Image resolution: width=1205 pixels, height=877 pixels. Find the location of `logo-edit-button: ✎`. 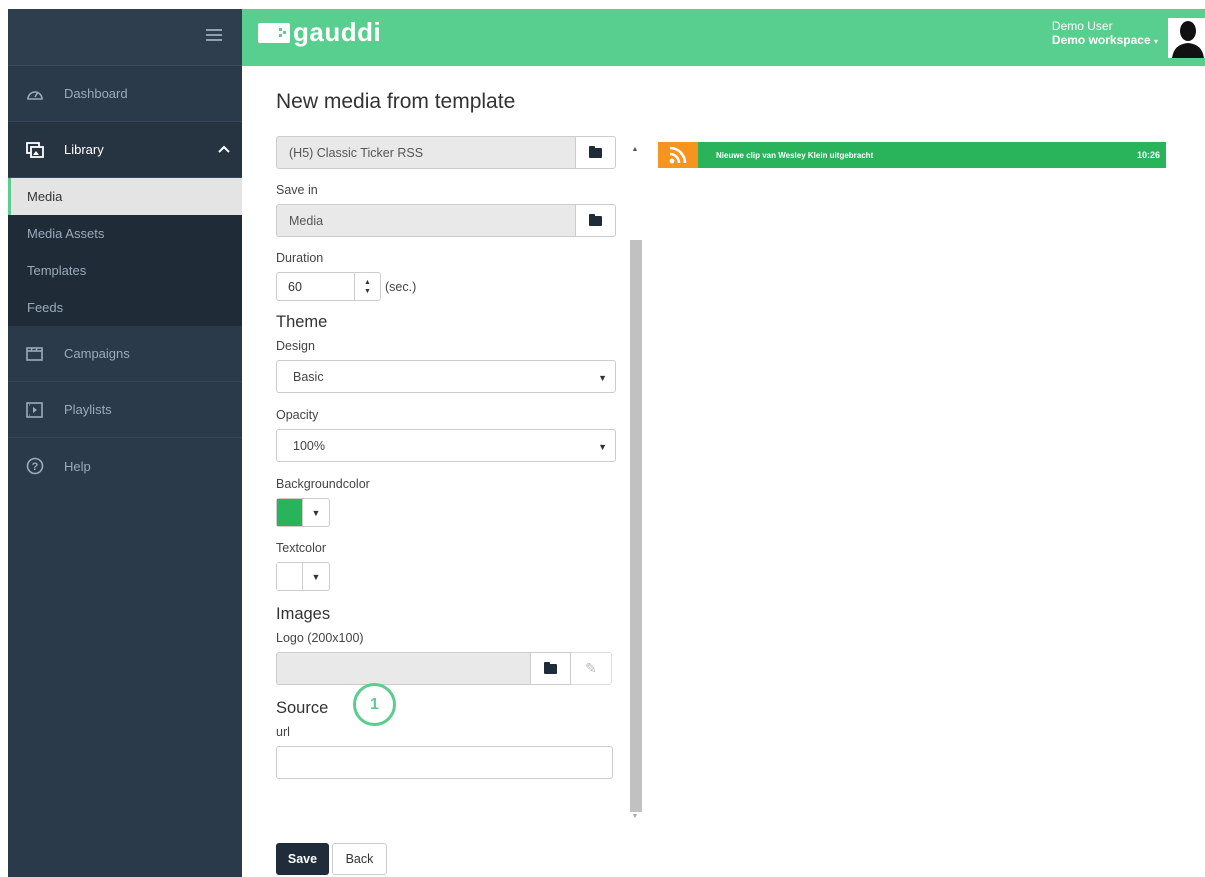

logo-edit-button: ✎ is located at coordinates (591, 668).